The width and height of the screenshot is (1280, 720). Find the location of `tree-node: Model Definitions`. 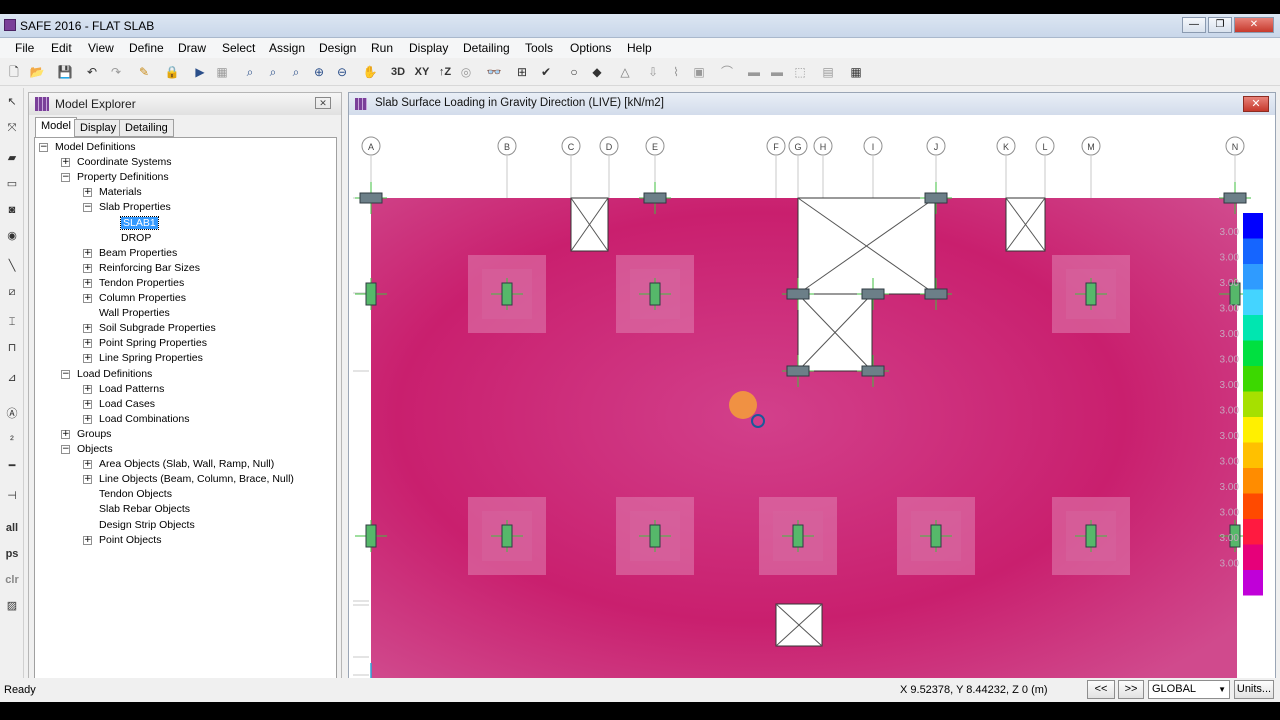

tree-node: Model Definitions is located at coordinates (95, 147).